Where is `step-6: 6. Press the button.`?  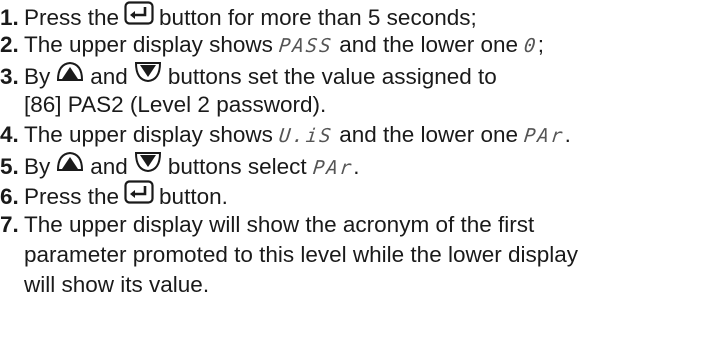 step-6: 6. Press the button. is located at coordinates (114, 195).